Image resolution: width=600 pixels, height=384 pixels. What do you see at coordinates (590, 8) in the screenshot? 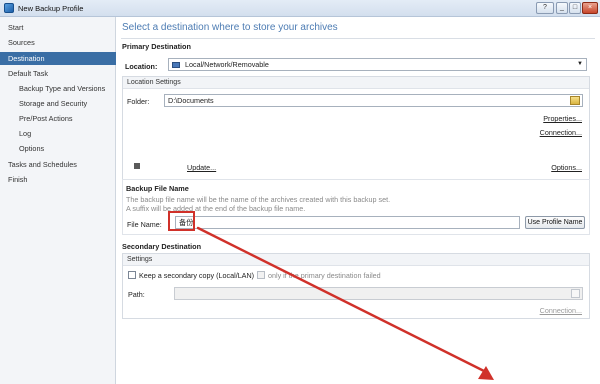
I see `close-button: ×` at bounding box center [590, 8].